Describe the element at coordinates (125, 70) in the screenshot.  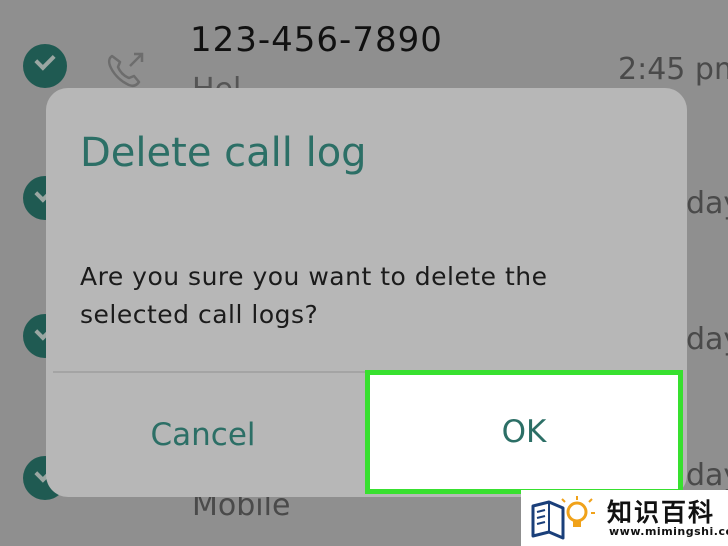
I see `outgoing-call-icon` at that location.